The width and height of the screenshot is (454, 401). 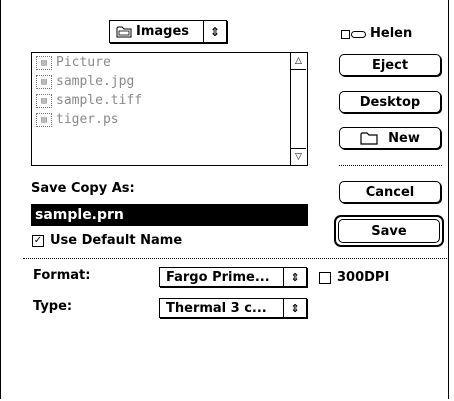 I want to click on scroll-down-arrow-icon: ▽, so click(x=298, y=156).